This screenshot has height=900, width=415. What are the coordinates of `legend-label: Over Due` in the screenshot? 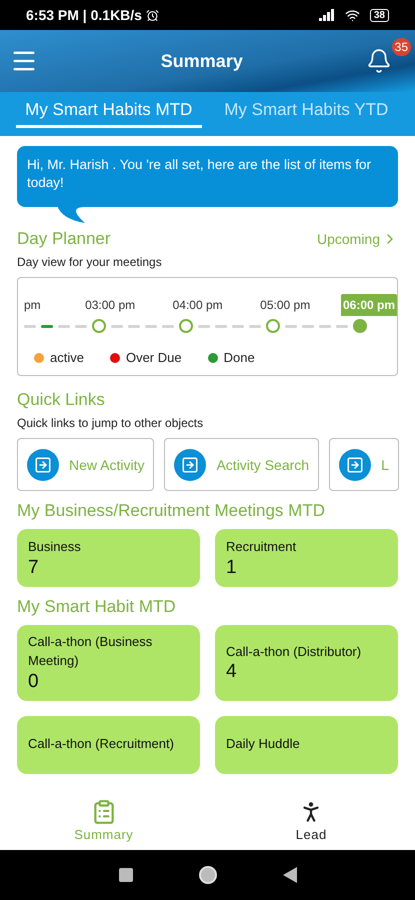 It's located at (154, 358).